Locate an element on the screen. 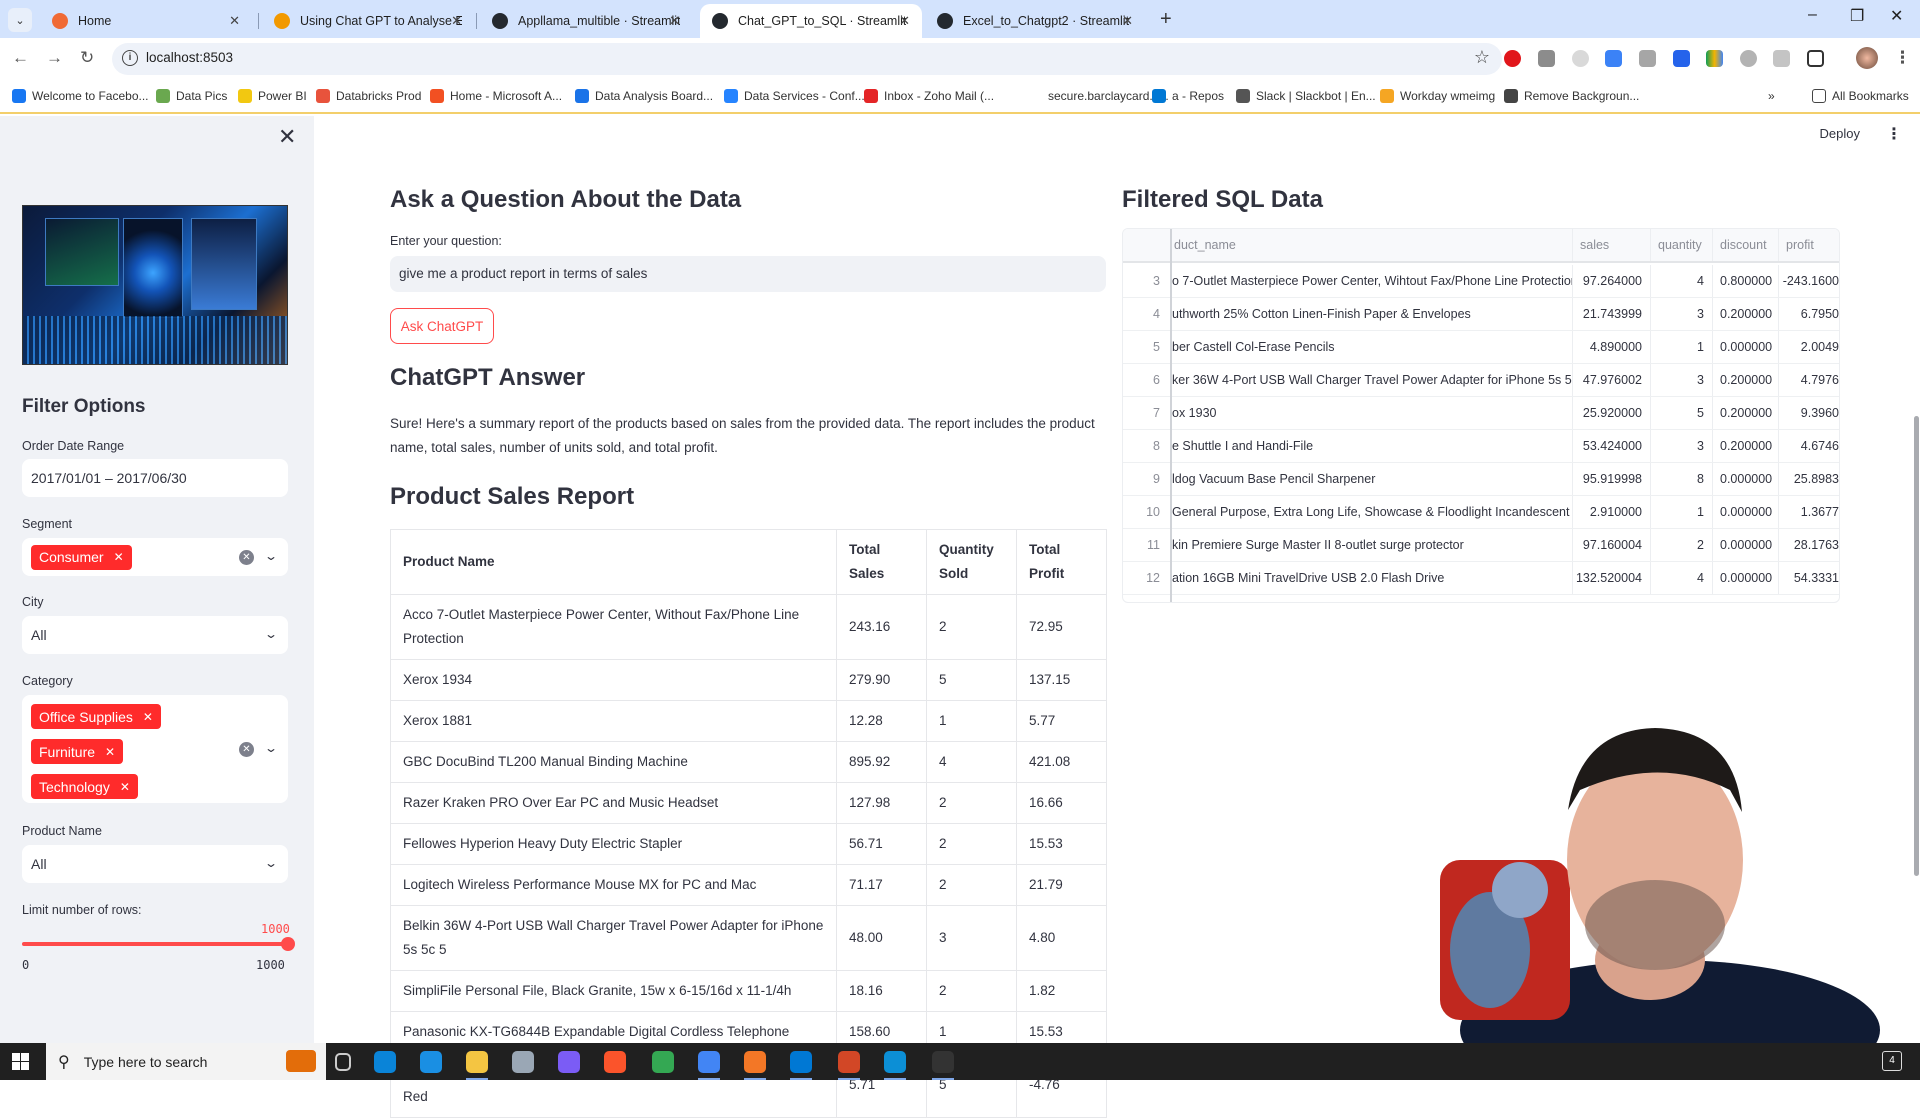  jupyter-icon is located at coordinates (755, 1062).